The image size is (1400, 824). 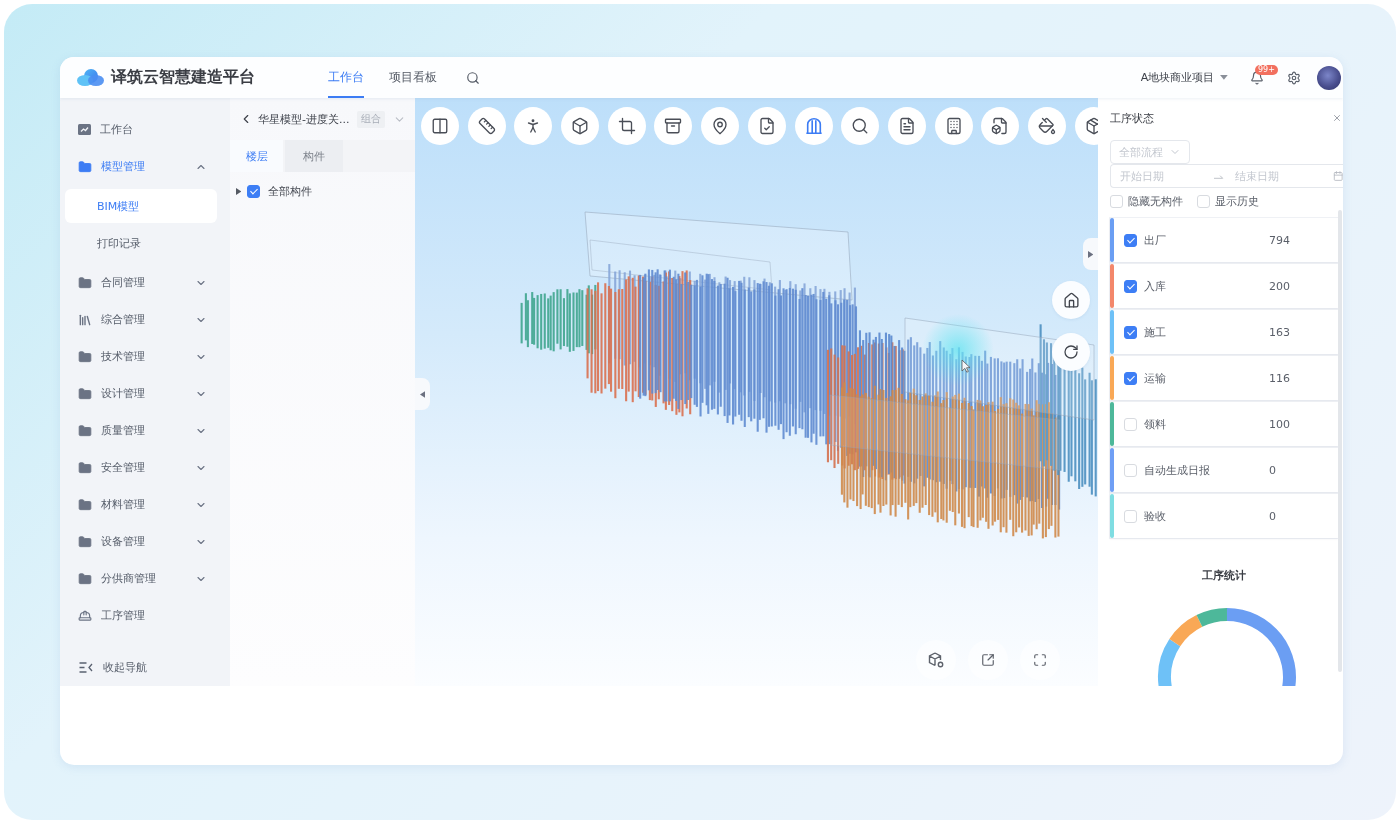 What do you see at coordinates (145, 166) in the screenshot?
I see `nav-item: 模型管理` at bounding box center [145, 166].